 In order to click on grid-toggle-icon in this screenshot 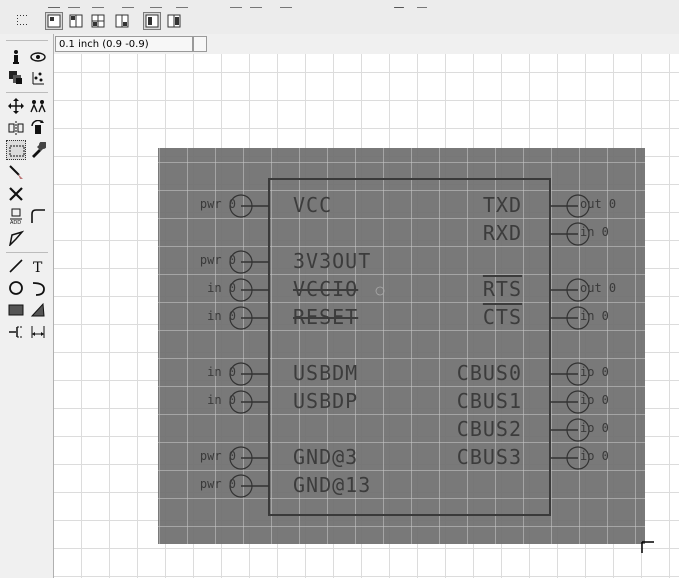, I will do `click(23, 21)`.